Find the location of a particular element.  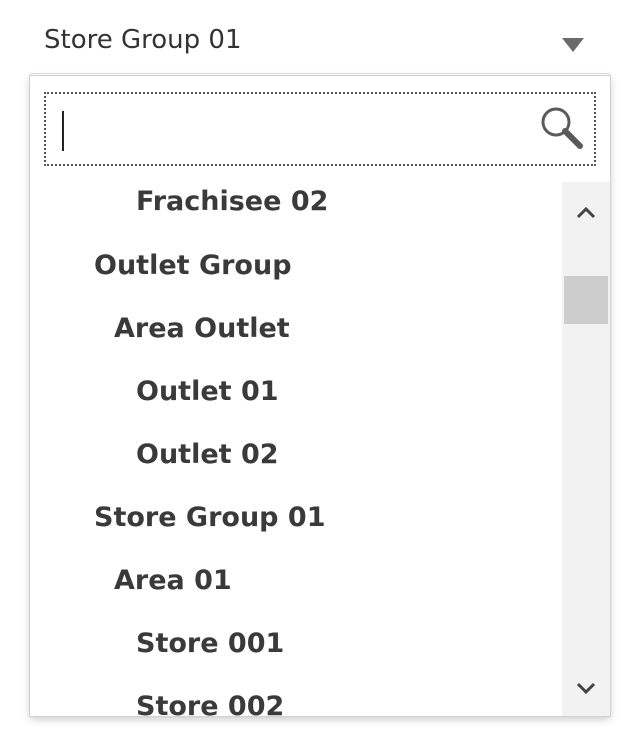

tree-item: Outlet Group is located at coordinates (161, 265).